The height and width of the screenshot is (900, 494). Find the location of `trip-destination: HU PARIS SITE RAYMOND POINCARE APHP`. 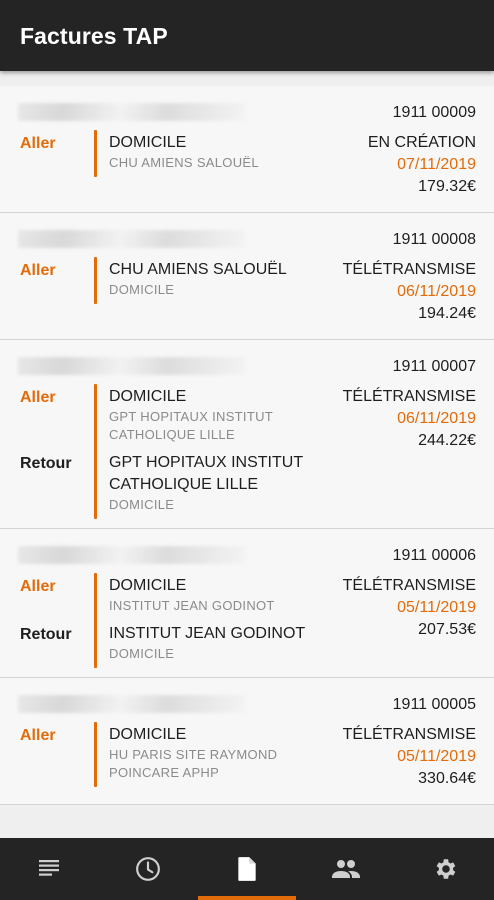

trip-destination: HU PARIS SITE RAYMOND POINCARE APHP is located at coordinates (193, 763).